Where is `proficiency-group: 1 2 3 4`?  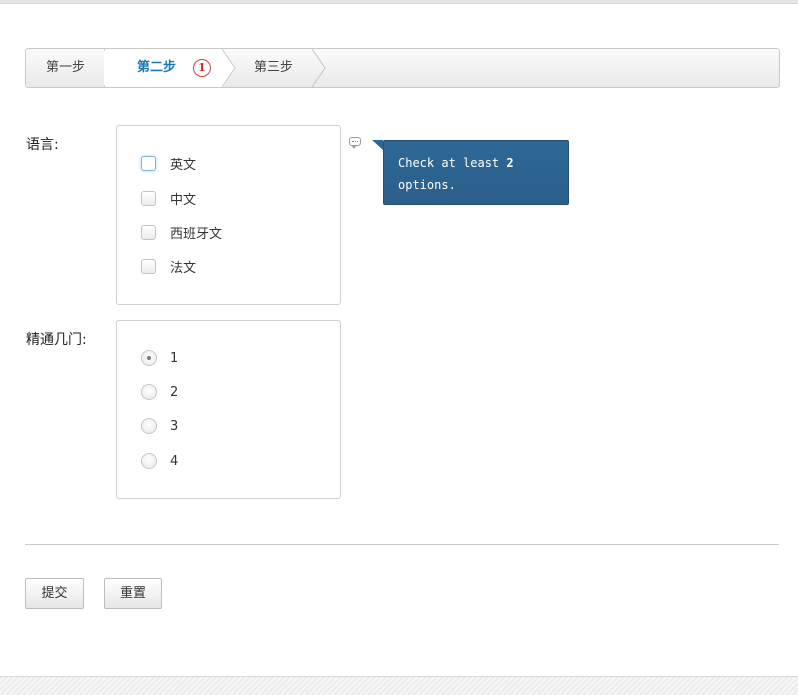
proficiency-group: 1 2 3 4 is located at coordinates (228, 409).